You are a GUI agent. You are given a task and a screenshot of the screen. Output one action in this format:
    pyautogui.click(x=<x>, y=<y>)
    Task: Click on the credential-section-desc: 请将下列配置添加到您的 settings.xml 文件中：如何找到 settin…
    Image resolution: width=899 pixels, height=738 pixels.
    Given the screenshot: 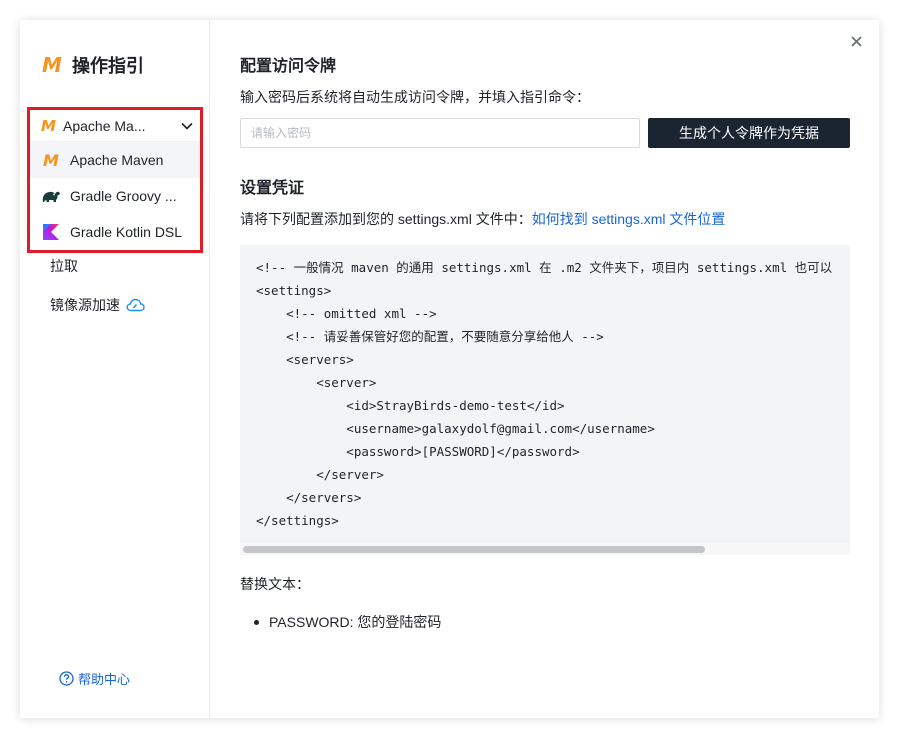 What is the action you would take?
    pyautogui.click(x=482, y=219)
    